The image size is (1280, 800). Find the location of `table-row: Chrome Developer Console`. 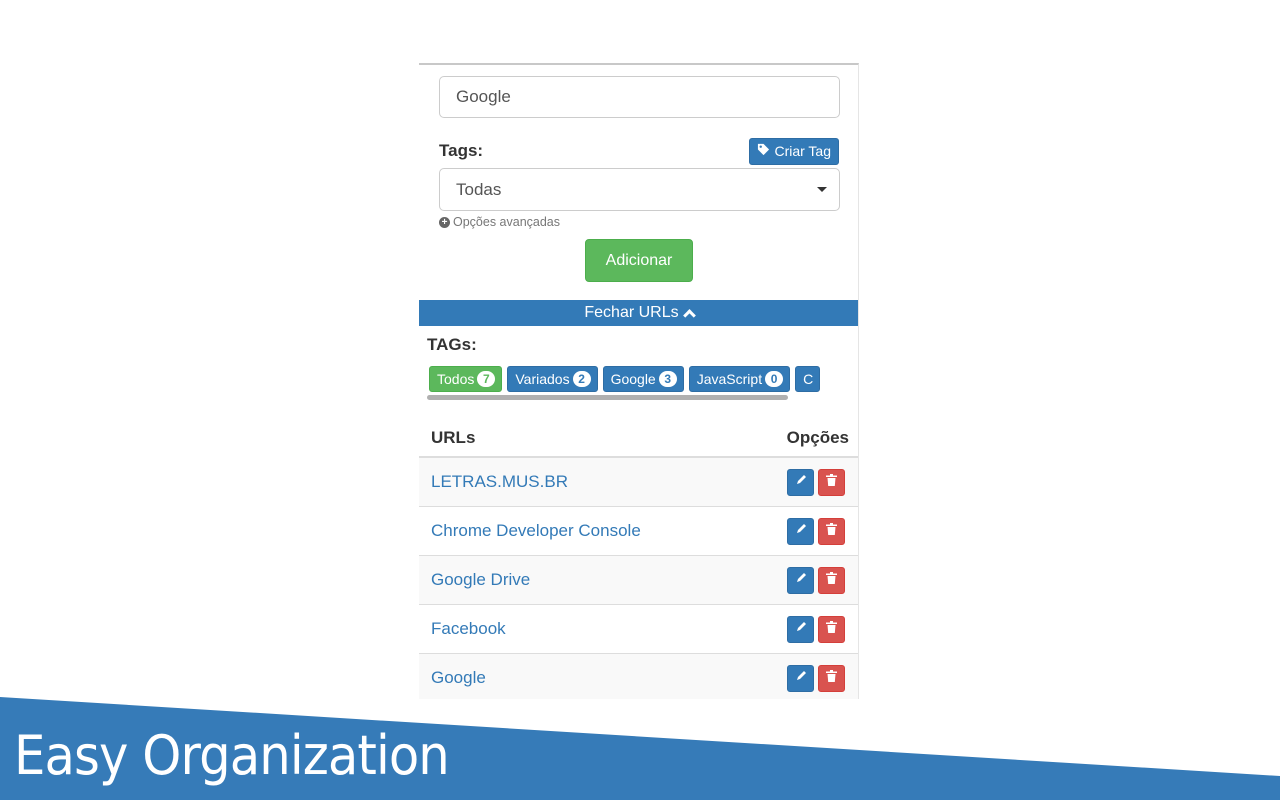

table-row: Chrome Developer Console is located at coordinates (638, 531).